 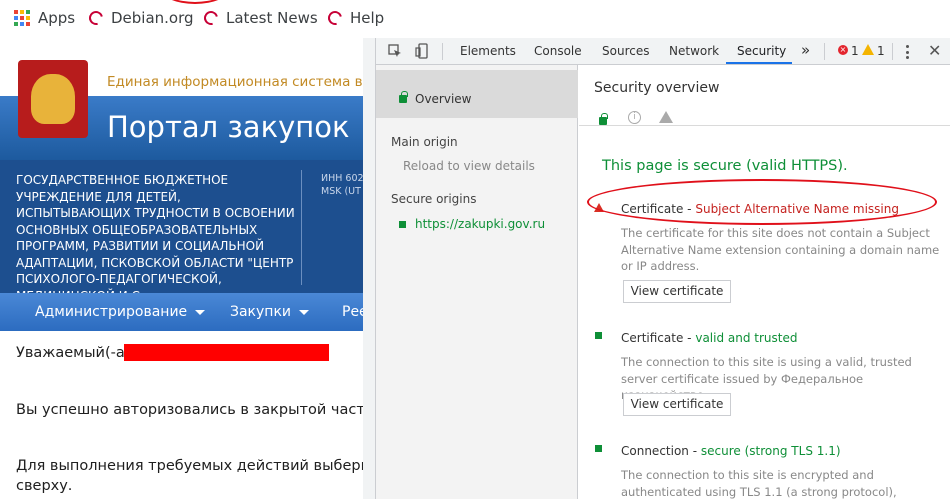 I want to click on bookmark-label: Help, so click(x=367, y=18).